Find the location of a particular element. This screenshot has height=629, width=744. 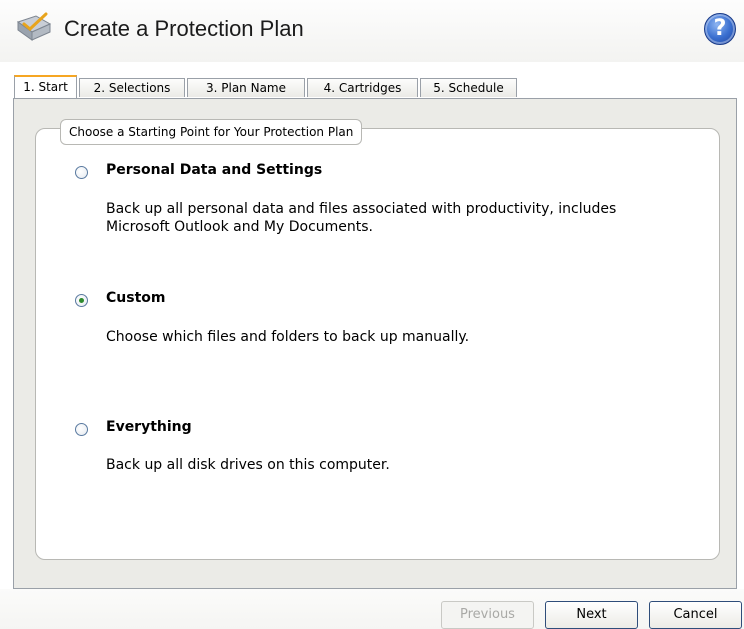

help-icon: ? is located at coordinates (720, 29).